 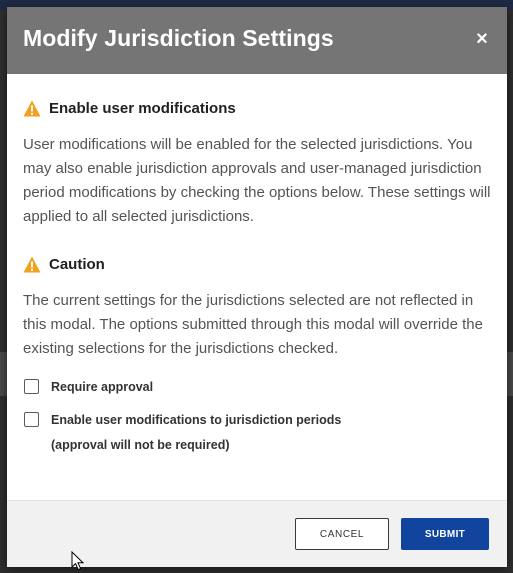 I want to click on caution-title: Caution, so click(x=77, y=264).